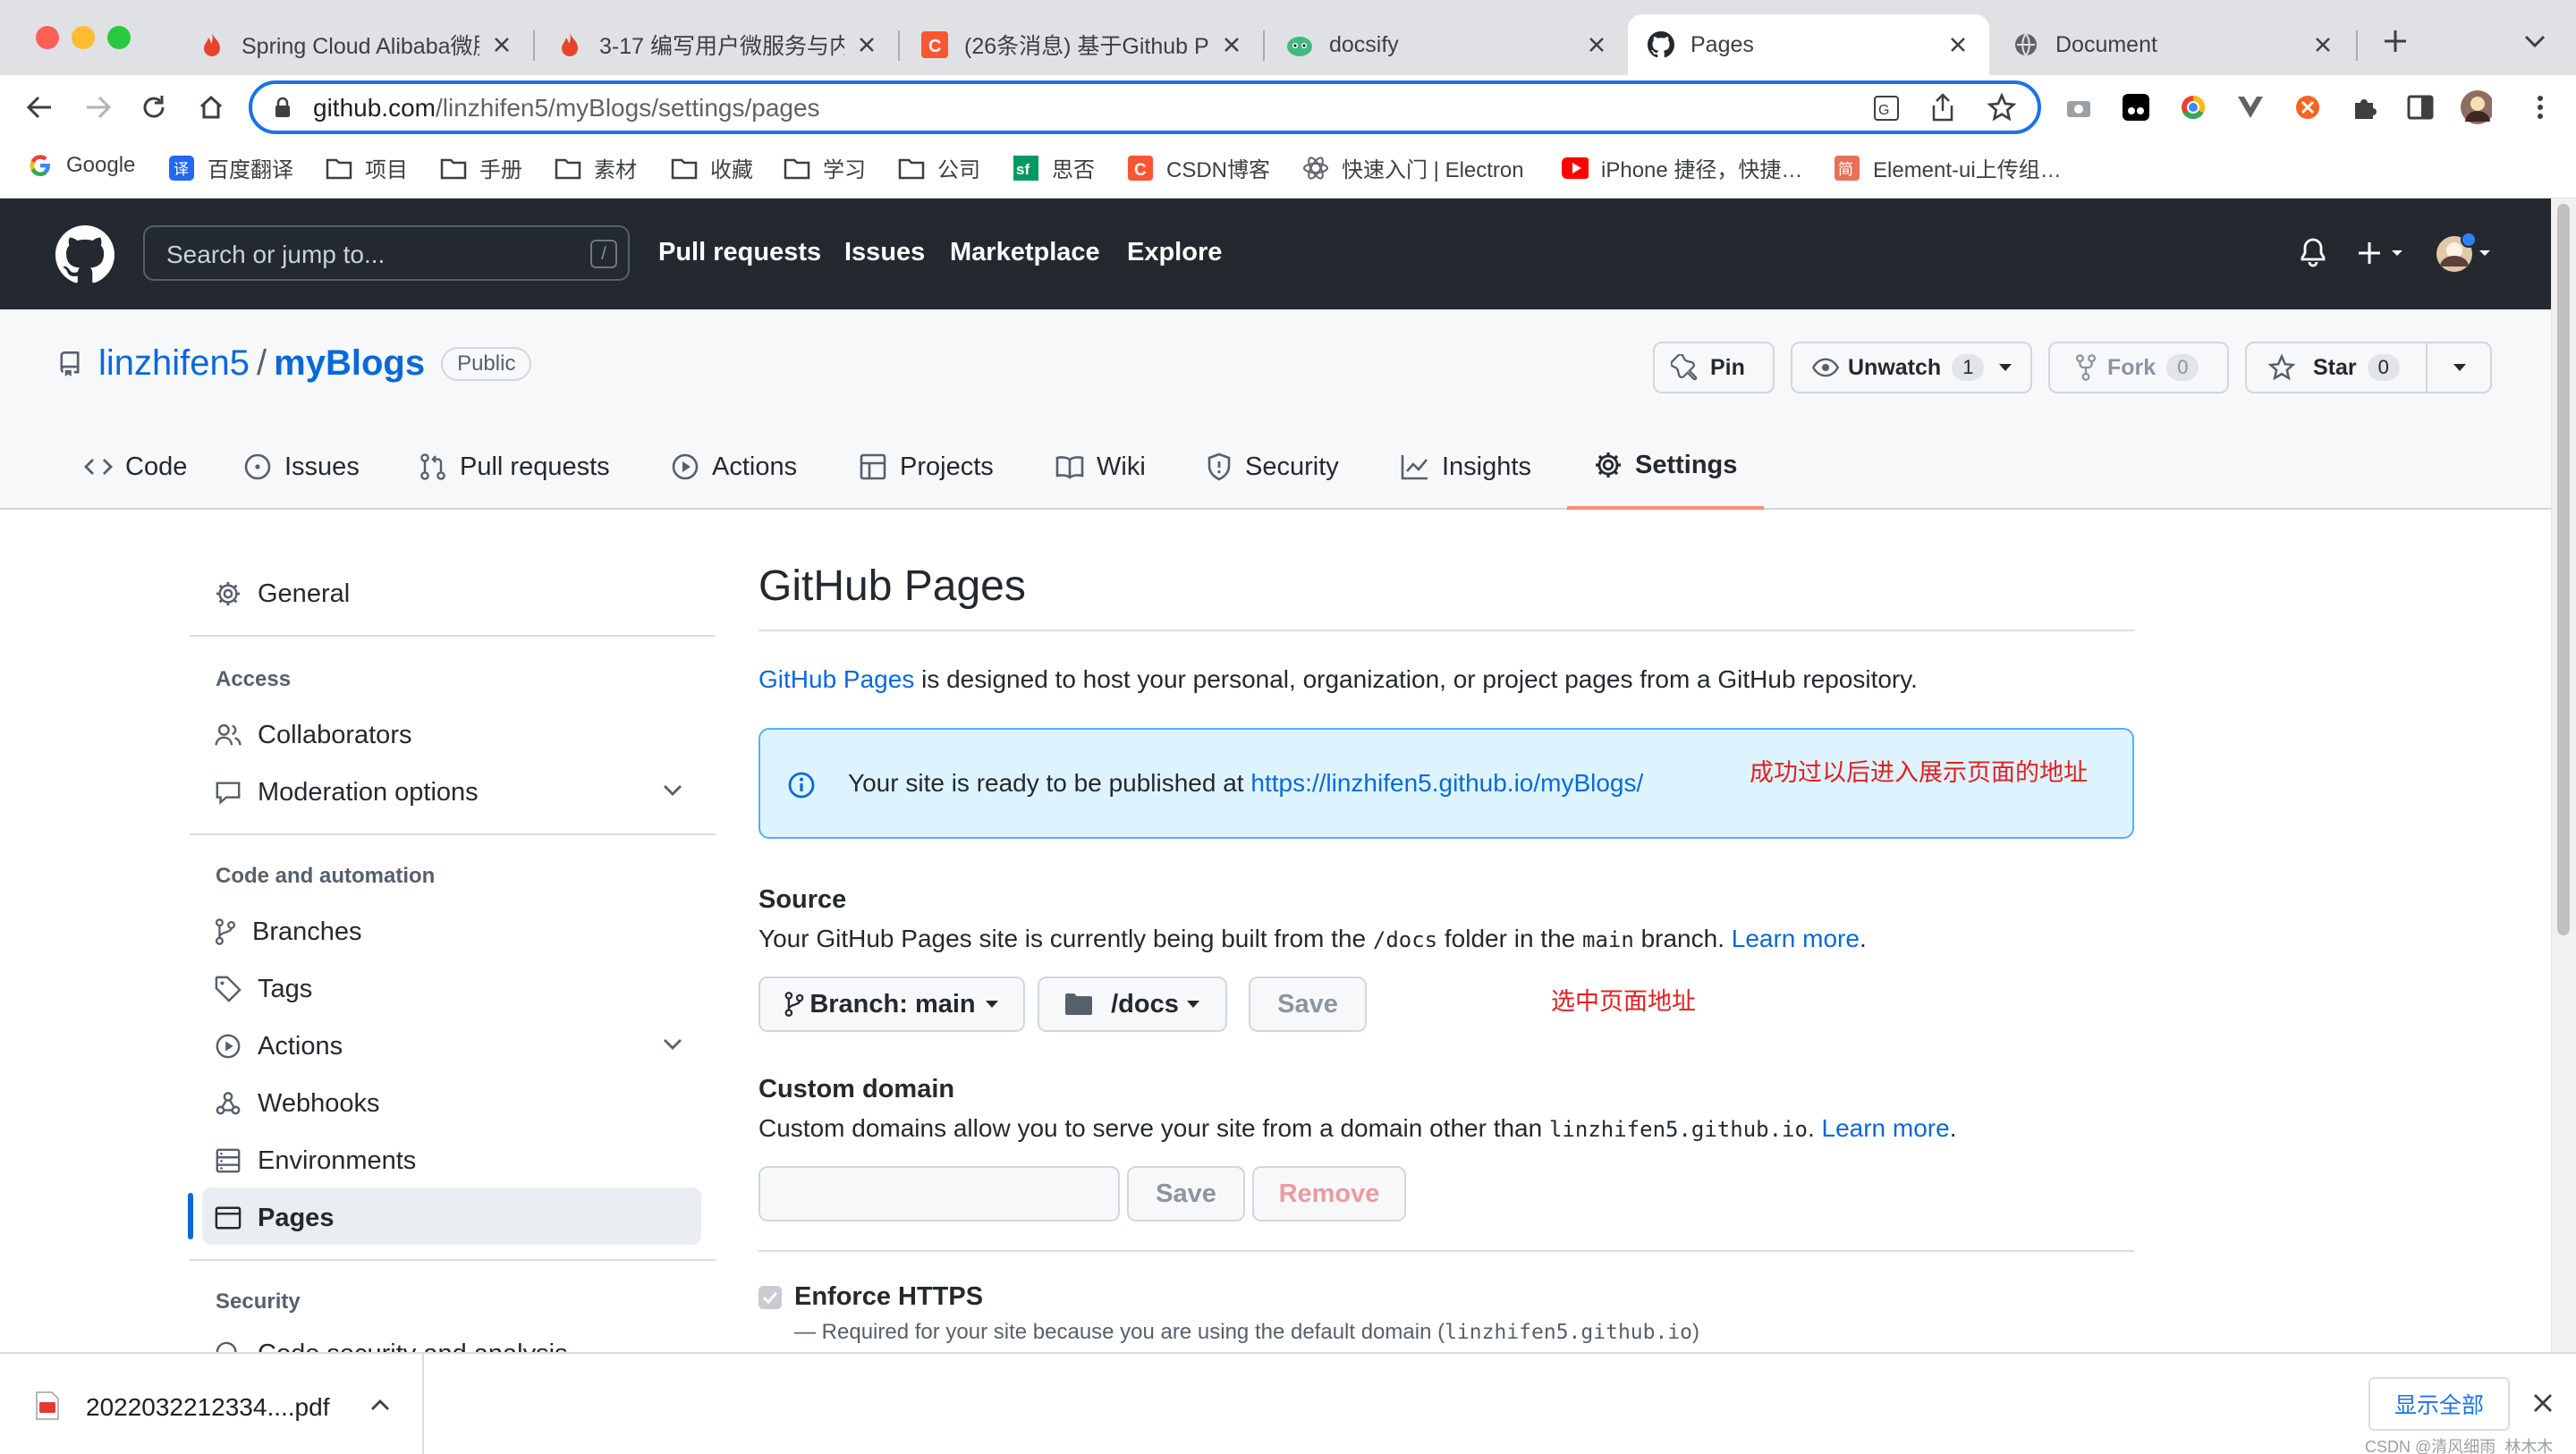 The image size is (2576, 1454). Describe the element at coordinates (2464, 253) in the screenshot. I see `user-avatar` at that location.